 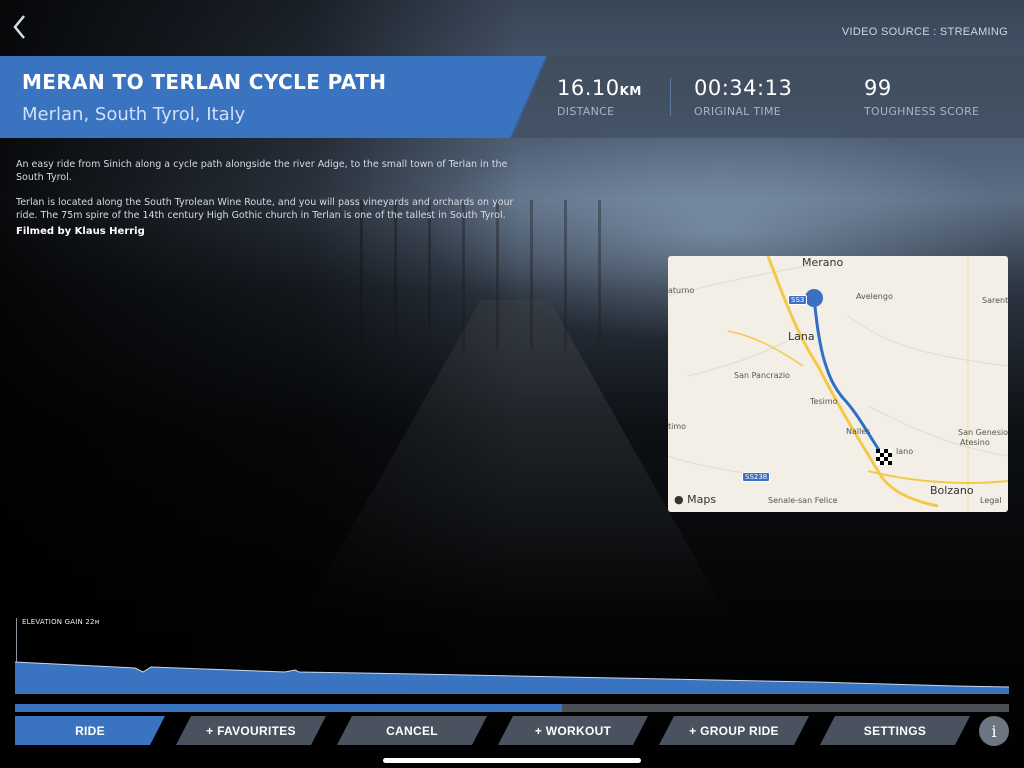 What do you see at coordinates (588, 88) in the screenshot?
I see `distance-number: 16.10` at bounding box center [588, 88].